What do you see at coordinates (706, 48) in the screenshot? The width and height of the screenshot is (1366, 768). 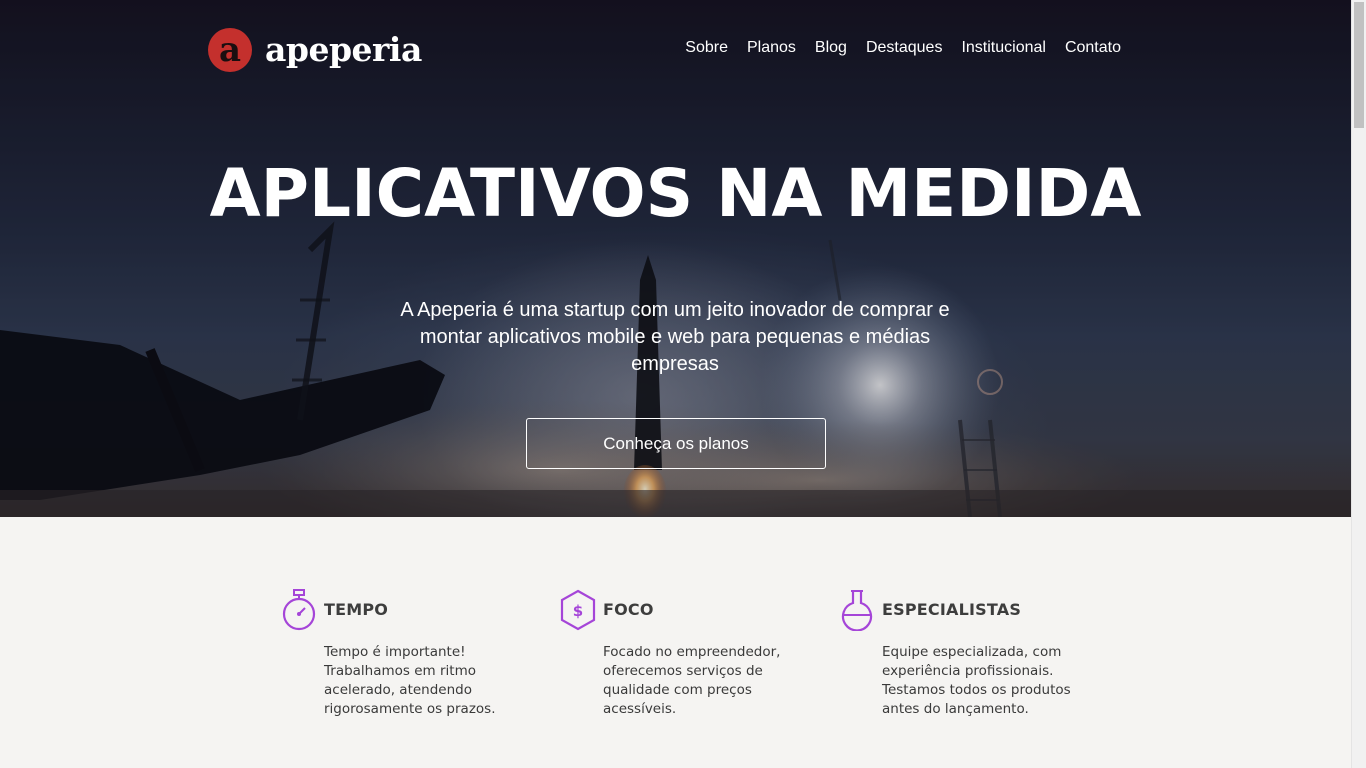 I see `nav-item-sobre: Sobre` at bounding box center [706, 48].